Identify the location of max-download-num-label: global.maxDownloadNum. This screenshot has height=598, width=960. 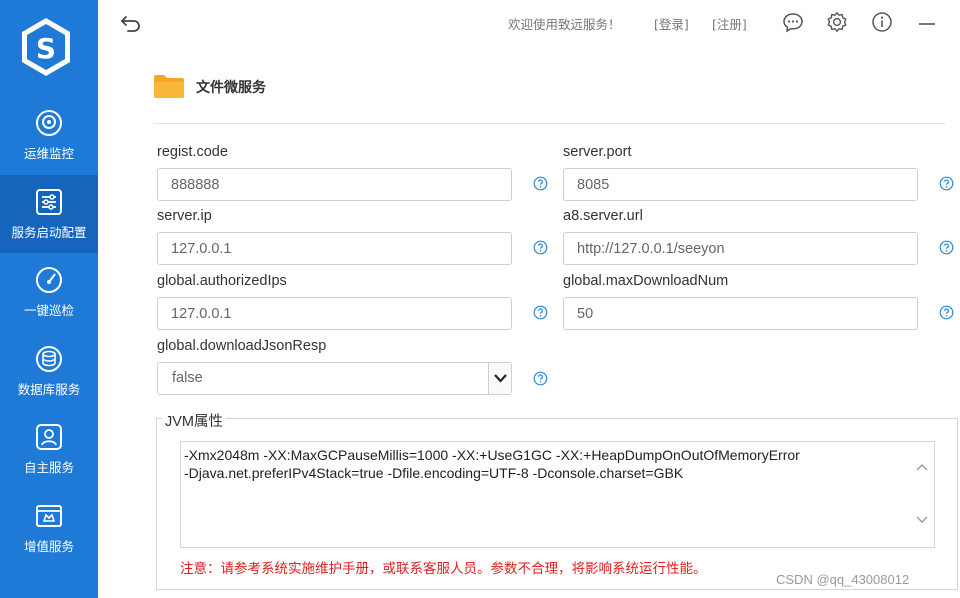
(646, 281).